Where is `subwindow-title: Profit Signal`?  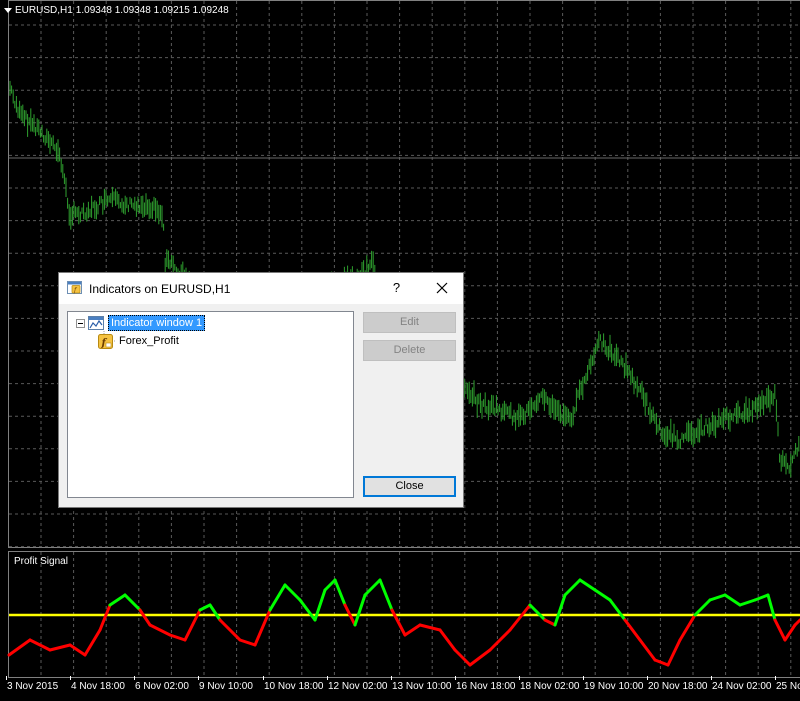
subwindow-title: Profit Signal is located at coordinates (41, 561).